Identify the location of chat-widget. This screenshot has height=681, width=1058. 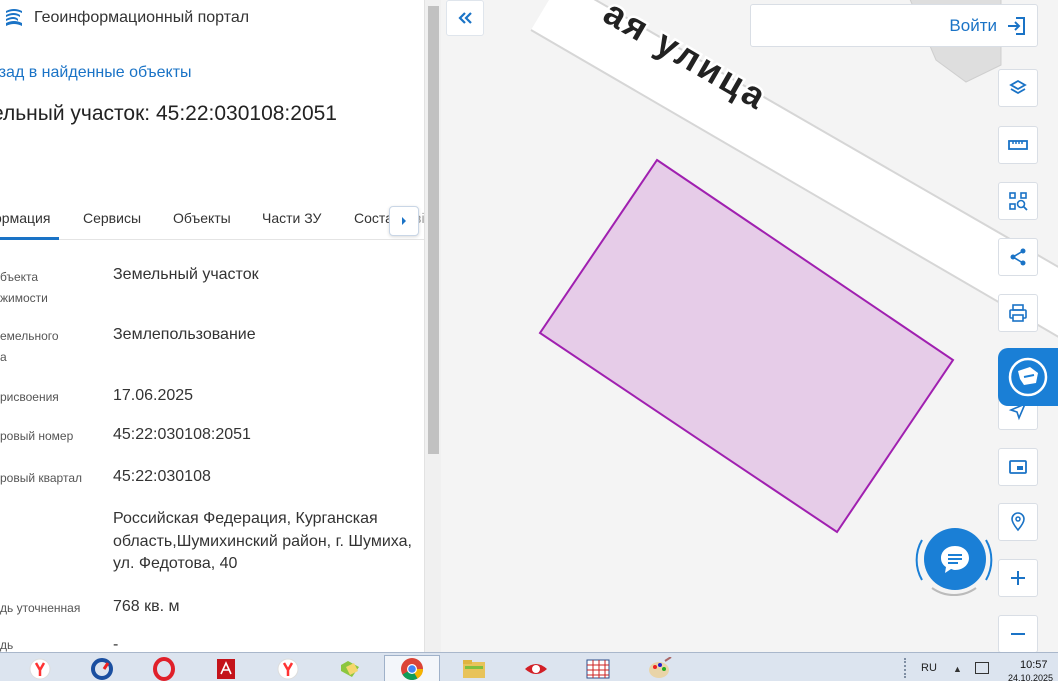
(954, 558).